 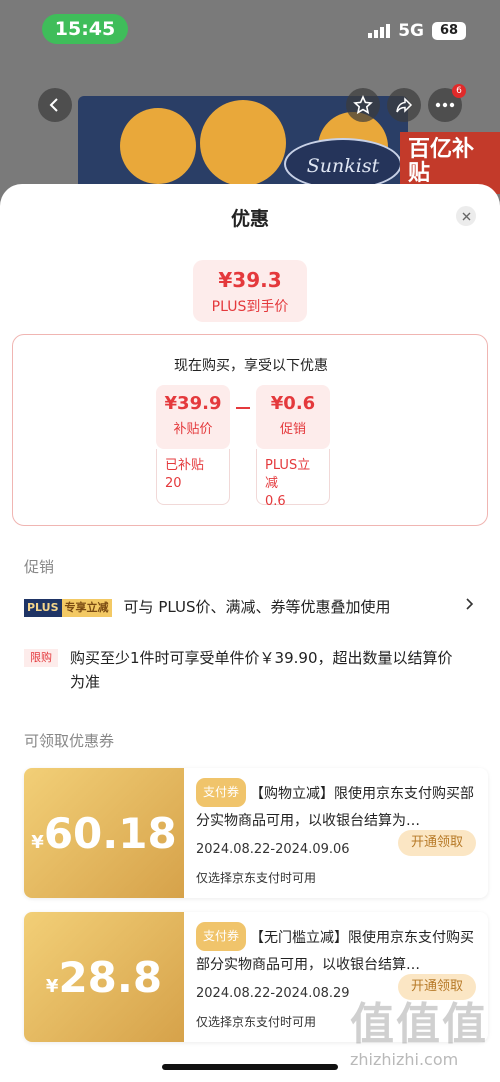 I want to click on sheet-title: 优惠, so click(x=249, y=219).